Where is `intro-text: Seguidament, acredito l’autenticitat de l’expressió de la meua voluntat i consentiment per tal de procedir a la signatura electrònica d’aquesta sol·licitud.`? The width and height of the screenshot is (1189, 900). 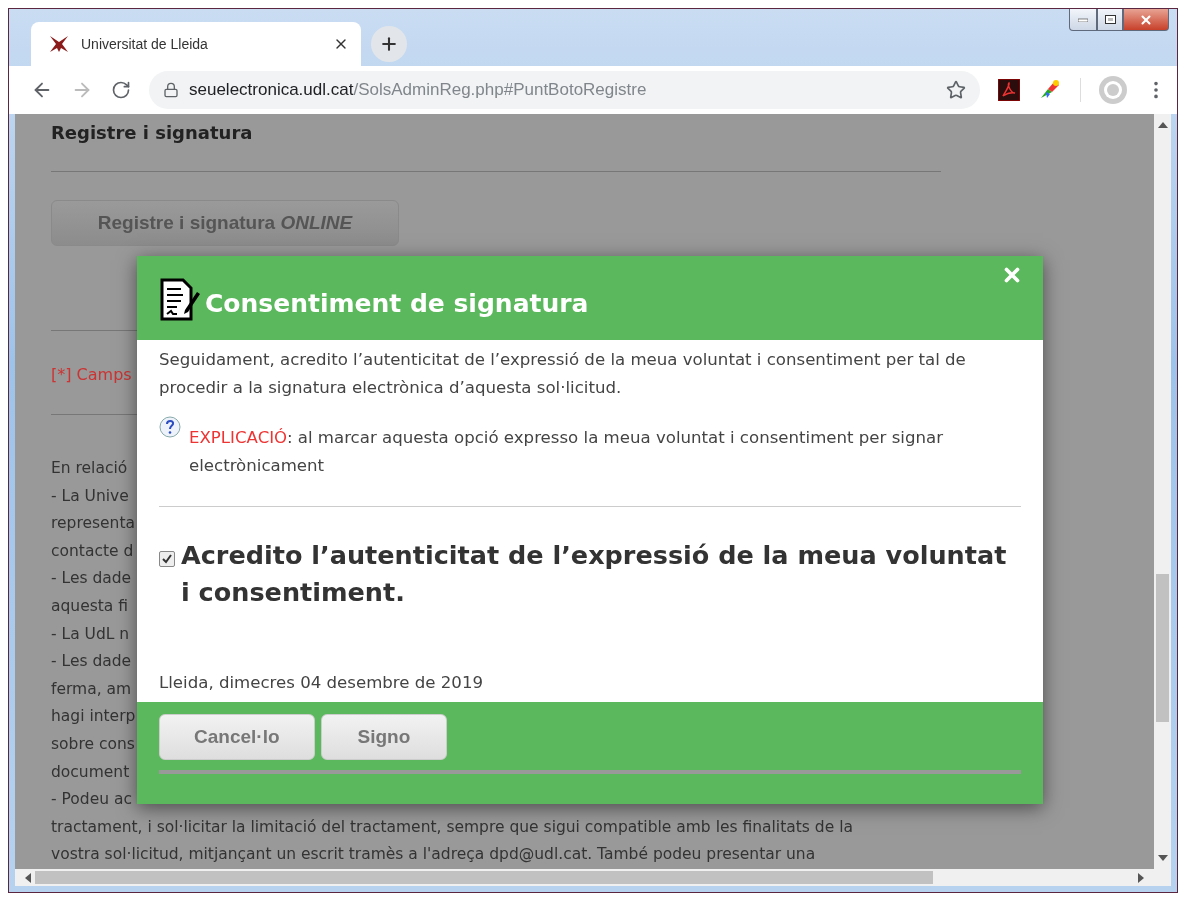
intro-text: Seguidament, acredito l’autenticitat de l’expressió de la meua voluntat i consentiment per tal de procedir a la signatura electrònica d’aquesta sol·licitud. is located at coordinates (563, 374).